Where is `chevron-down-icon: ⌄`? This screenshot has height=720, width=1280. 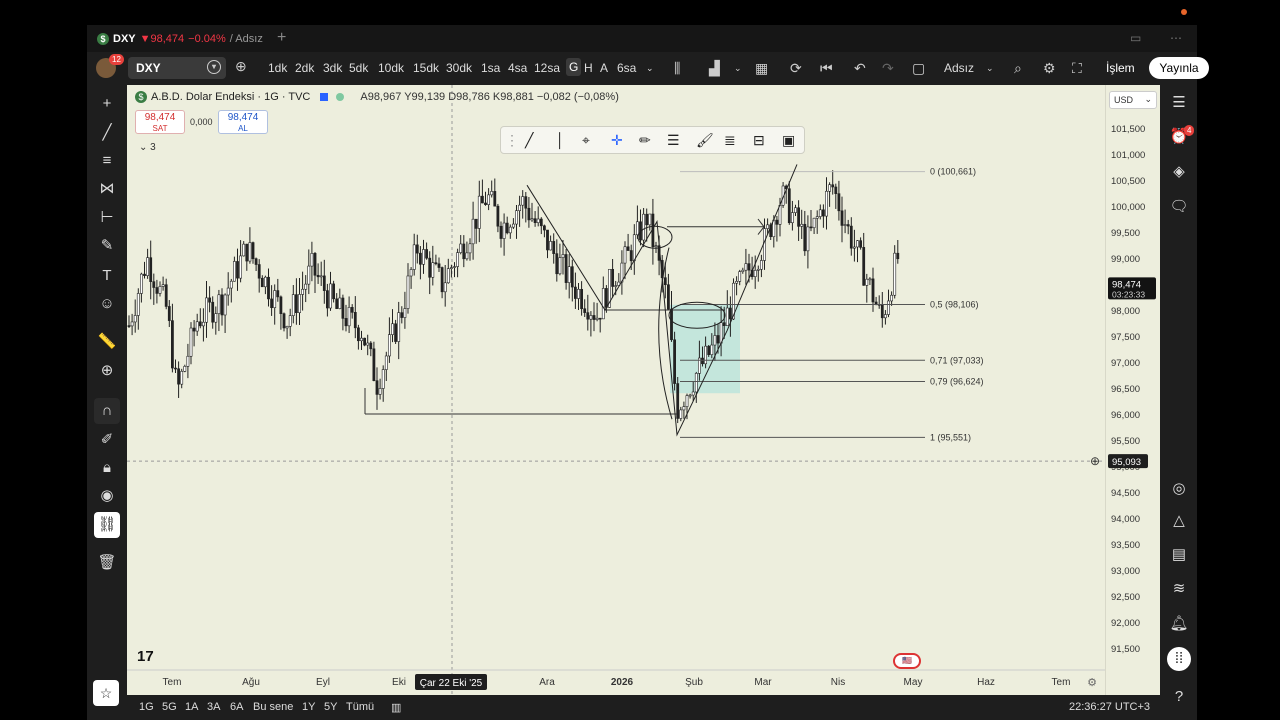
chevron-down-icon: ⌄ is located at coordinates (738, 68).